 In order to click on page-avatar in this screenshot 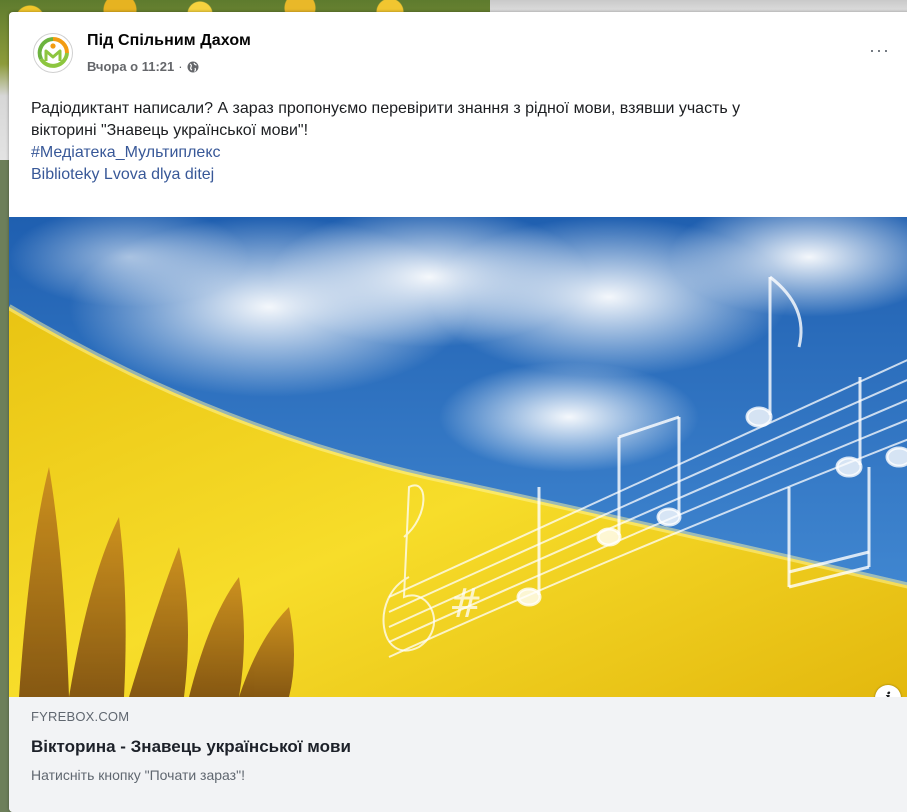, I will do `click(53, 53)`.